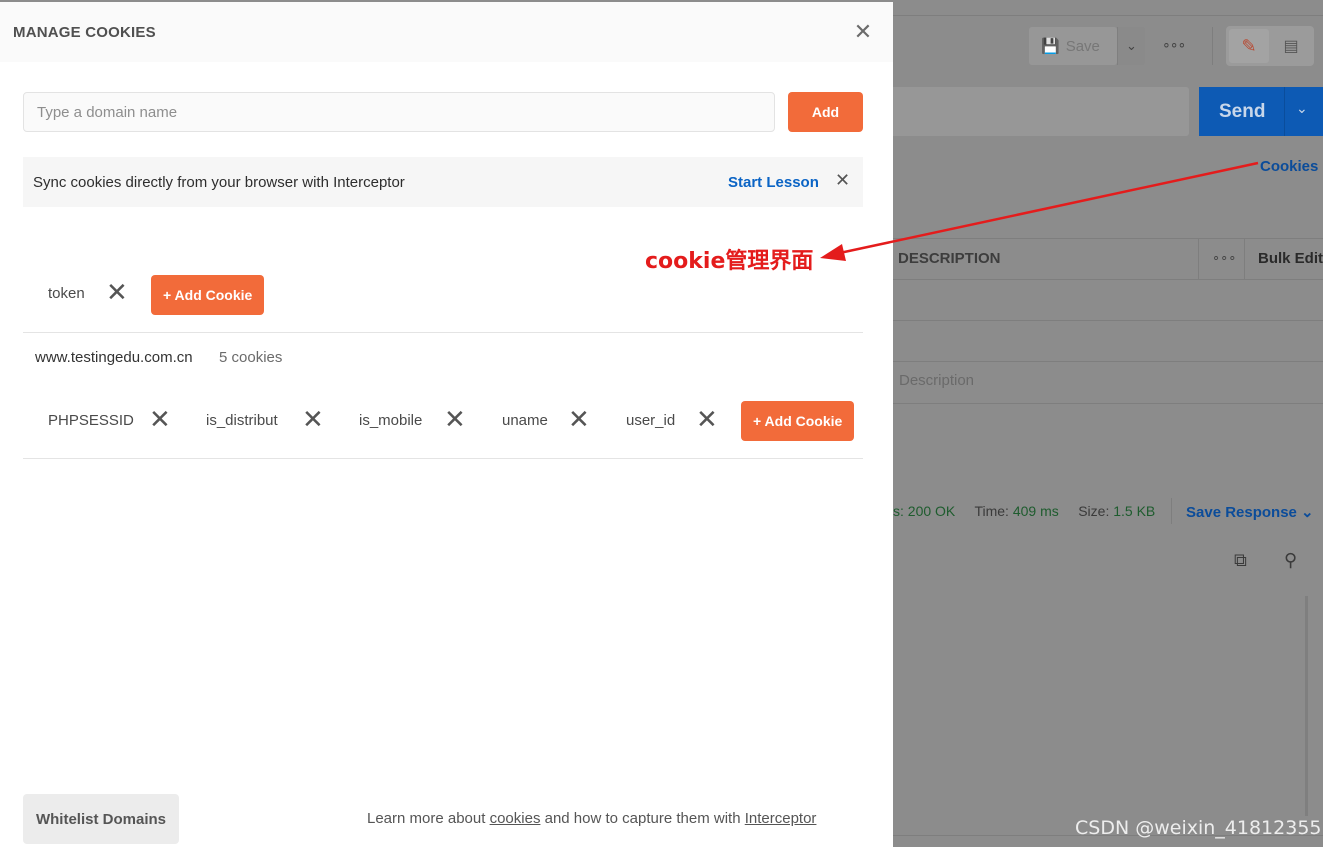 This screenshot has width=1323, height=847. I want to click on bg-save-dropdown: ⌄, so click(1131, 46).